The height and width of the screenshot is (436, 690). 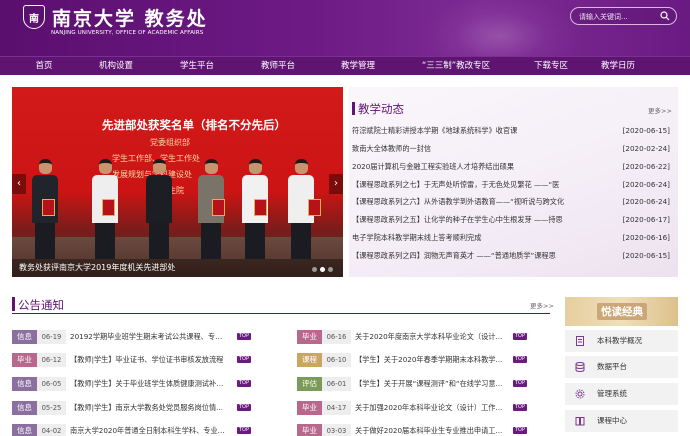 I want to click on news-title: 【课程思政系列之四】润物无声育英才 ——“普通地质学”课程思, so click(x=469, y=256).